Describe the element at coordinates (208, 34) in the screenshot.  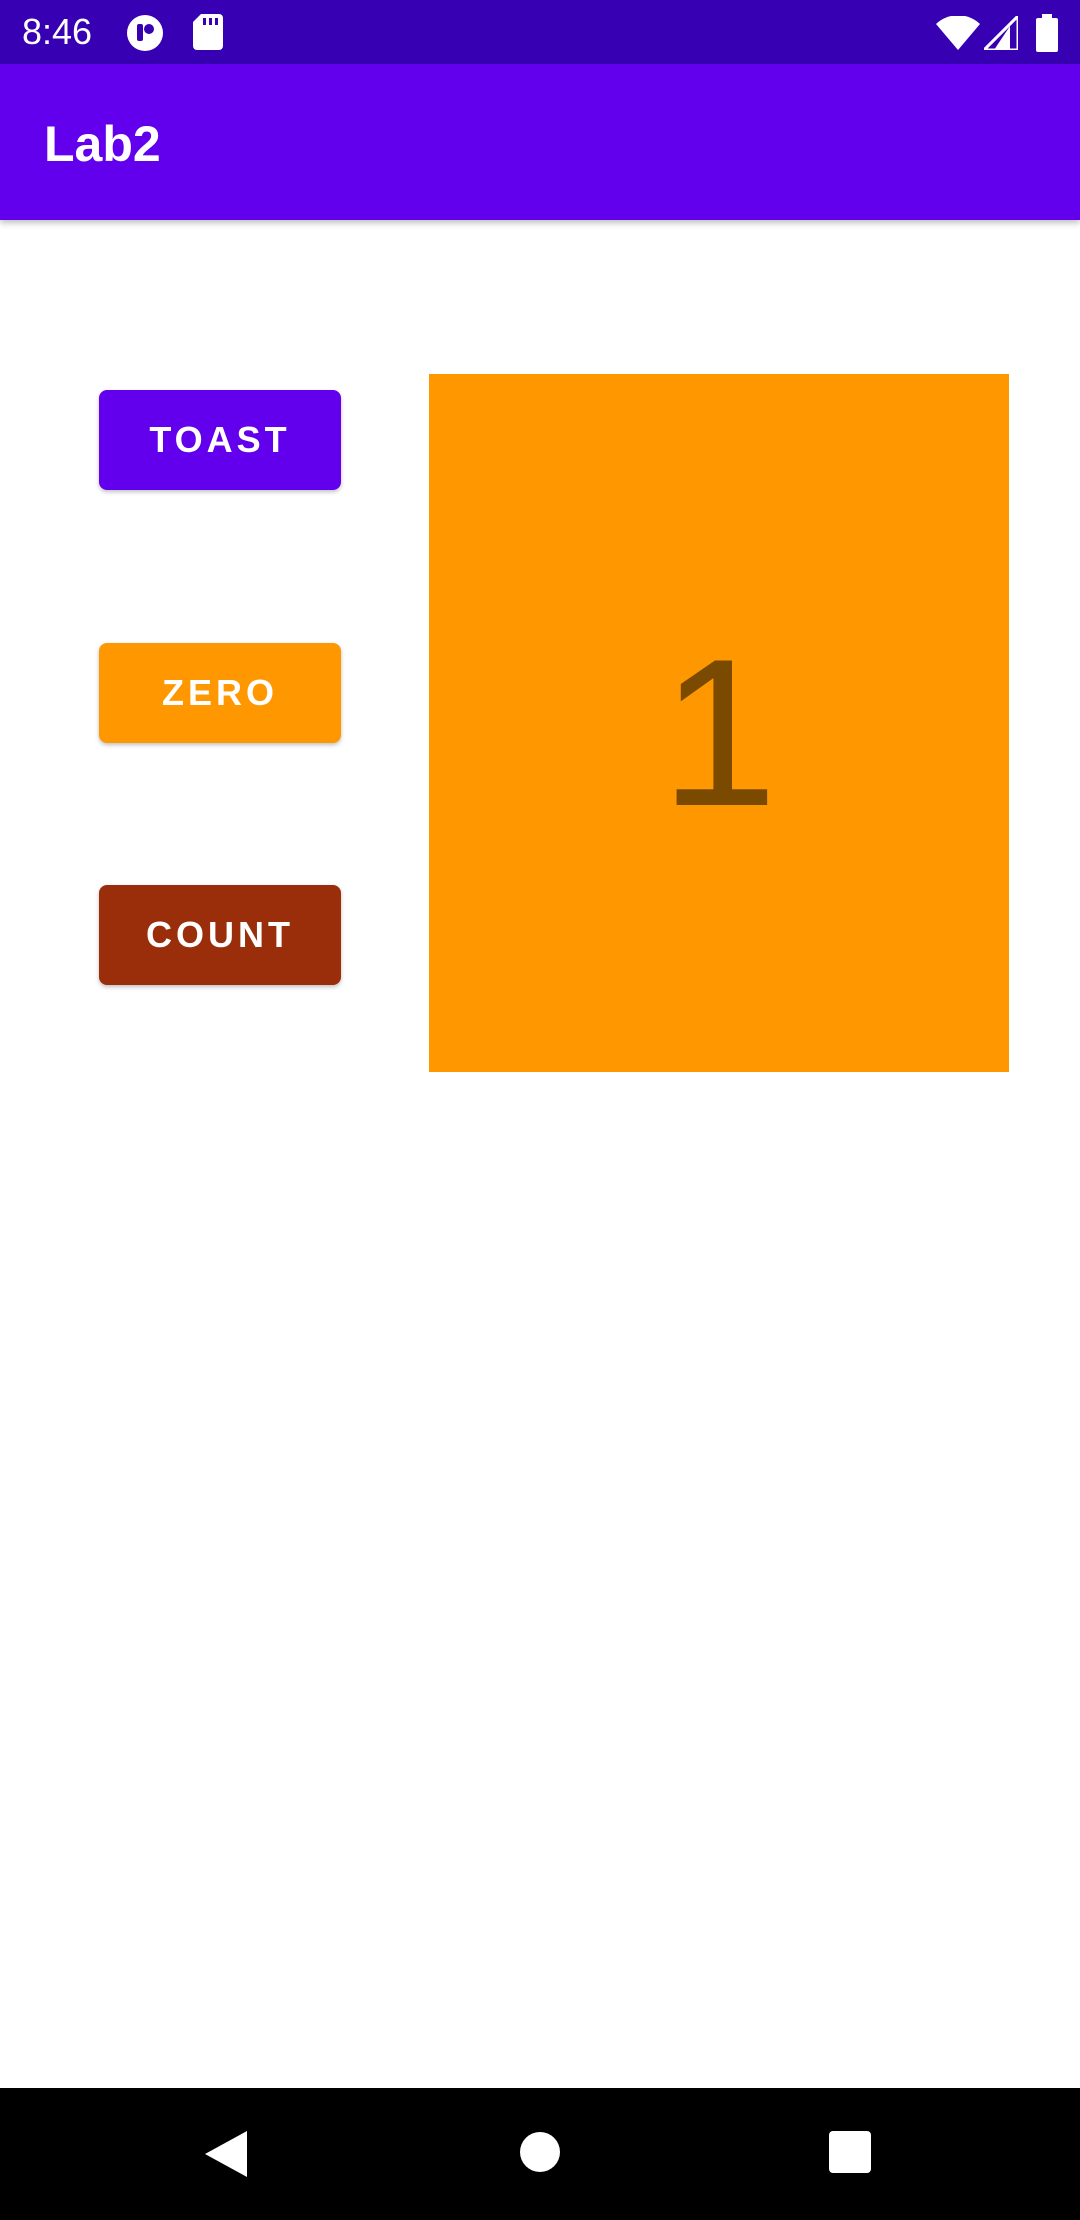
I see `sd-card-icon` at that location.